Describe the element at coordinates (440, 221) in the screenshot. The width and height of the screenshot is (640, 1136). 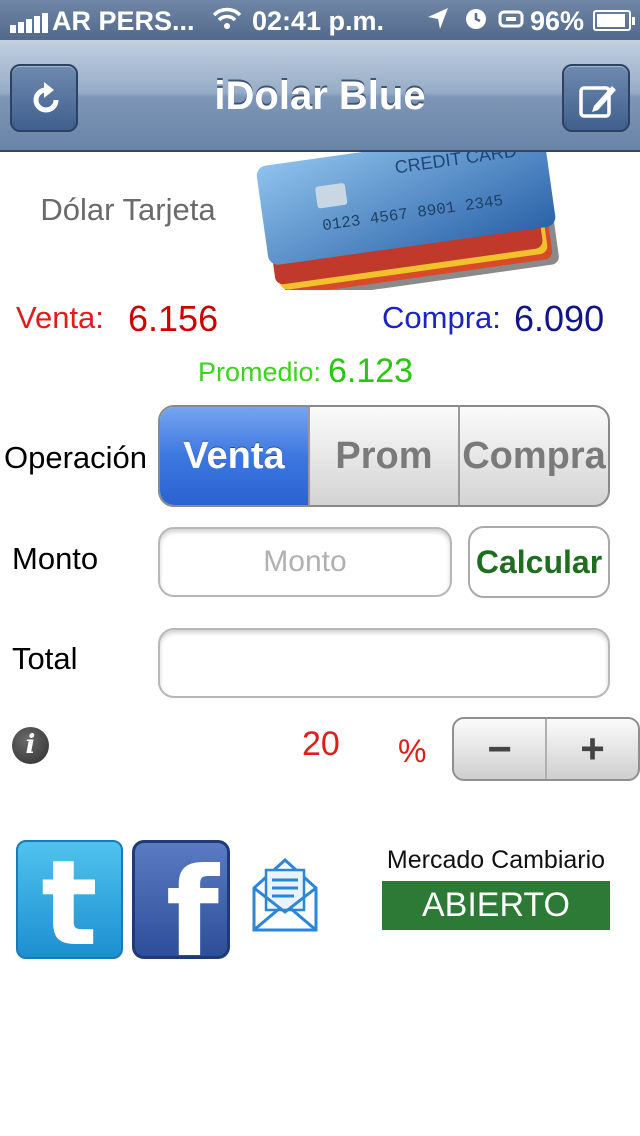
I see `credit-cards-image: CREDIT CARD 0123 4567 8901 2345` at that location.